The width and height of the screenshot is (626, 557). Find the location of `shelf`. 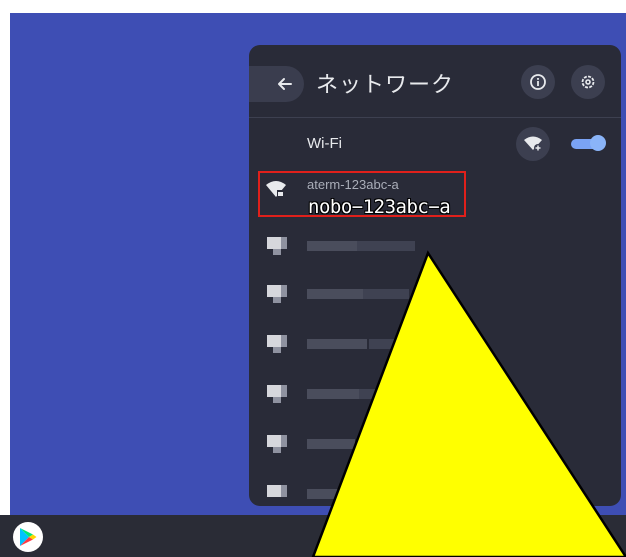

shelf is located at coordinates (313, 536).